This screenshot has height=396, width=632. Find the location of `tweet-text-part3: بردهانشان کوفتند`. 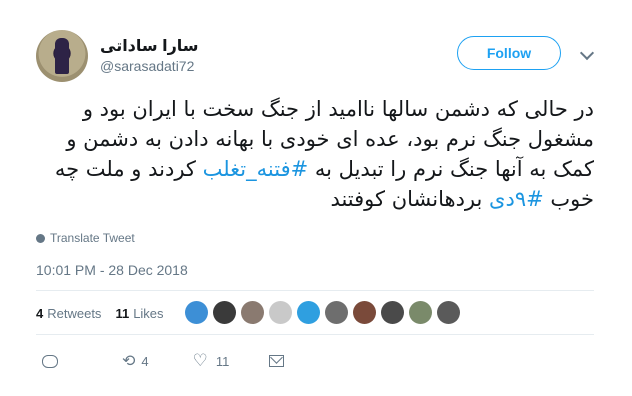

tweet-text-part3: بردهانشان کوفتند is located at coordinates (410, 199).